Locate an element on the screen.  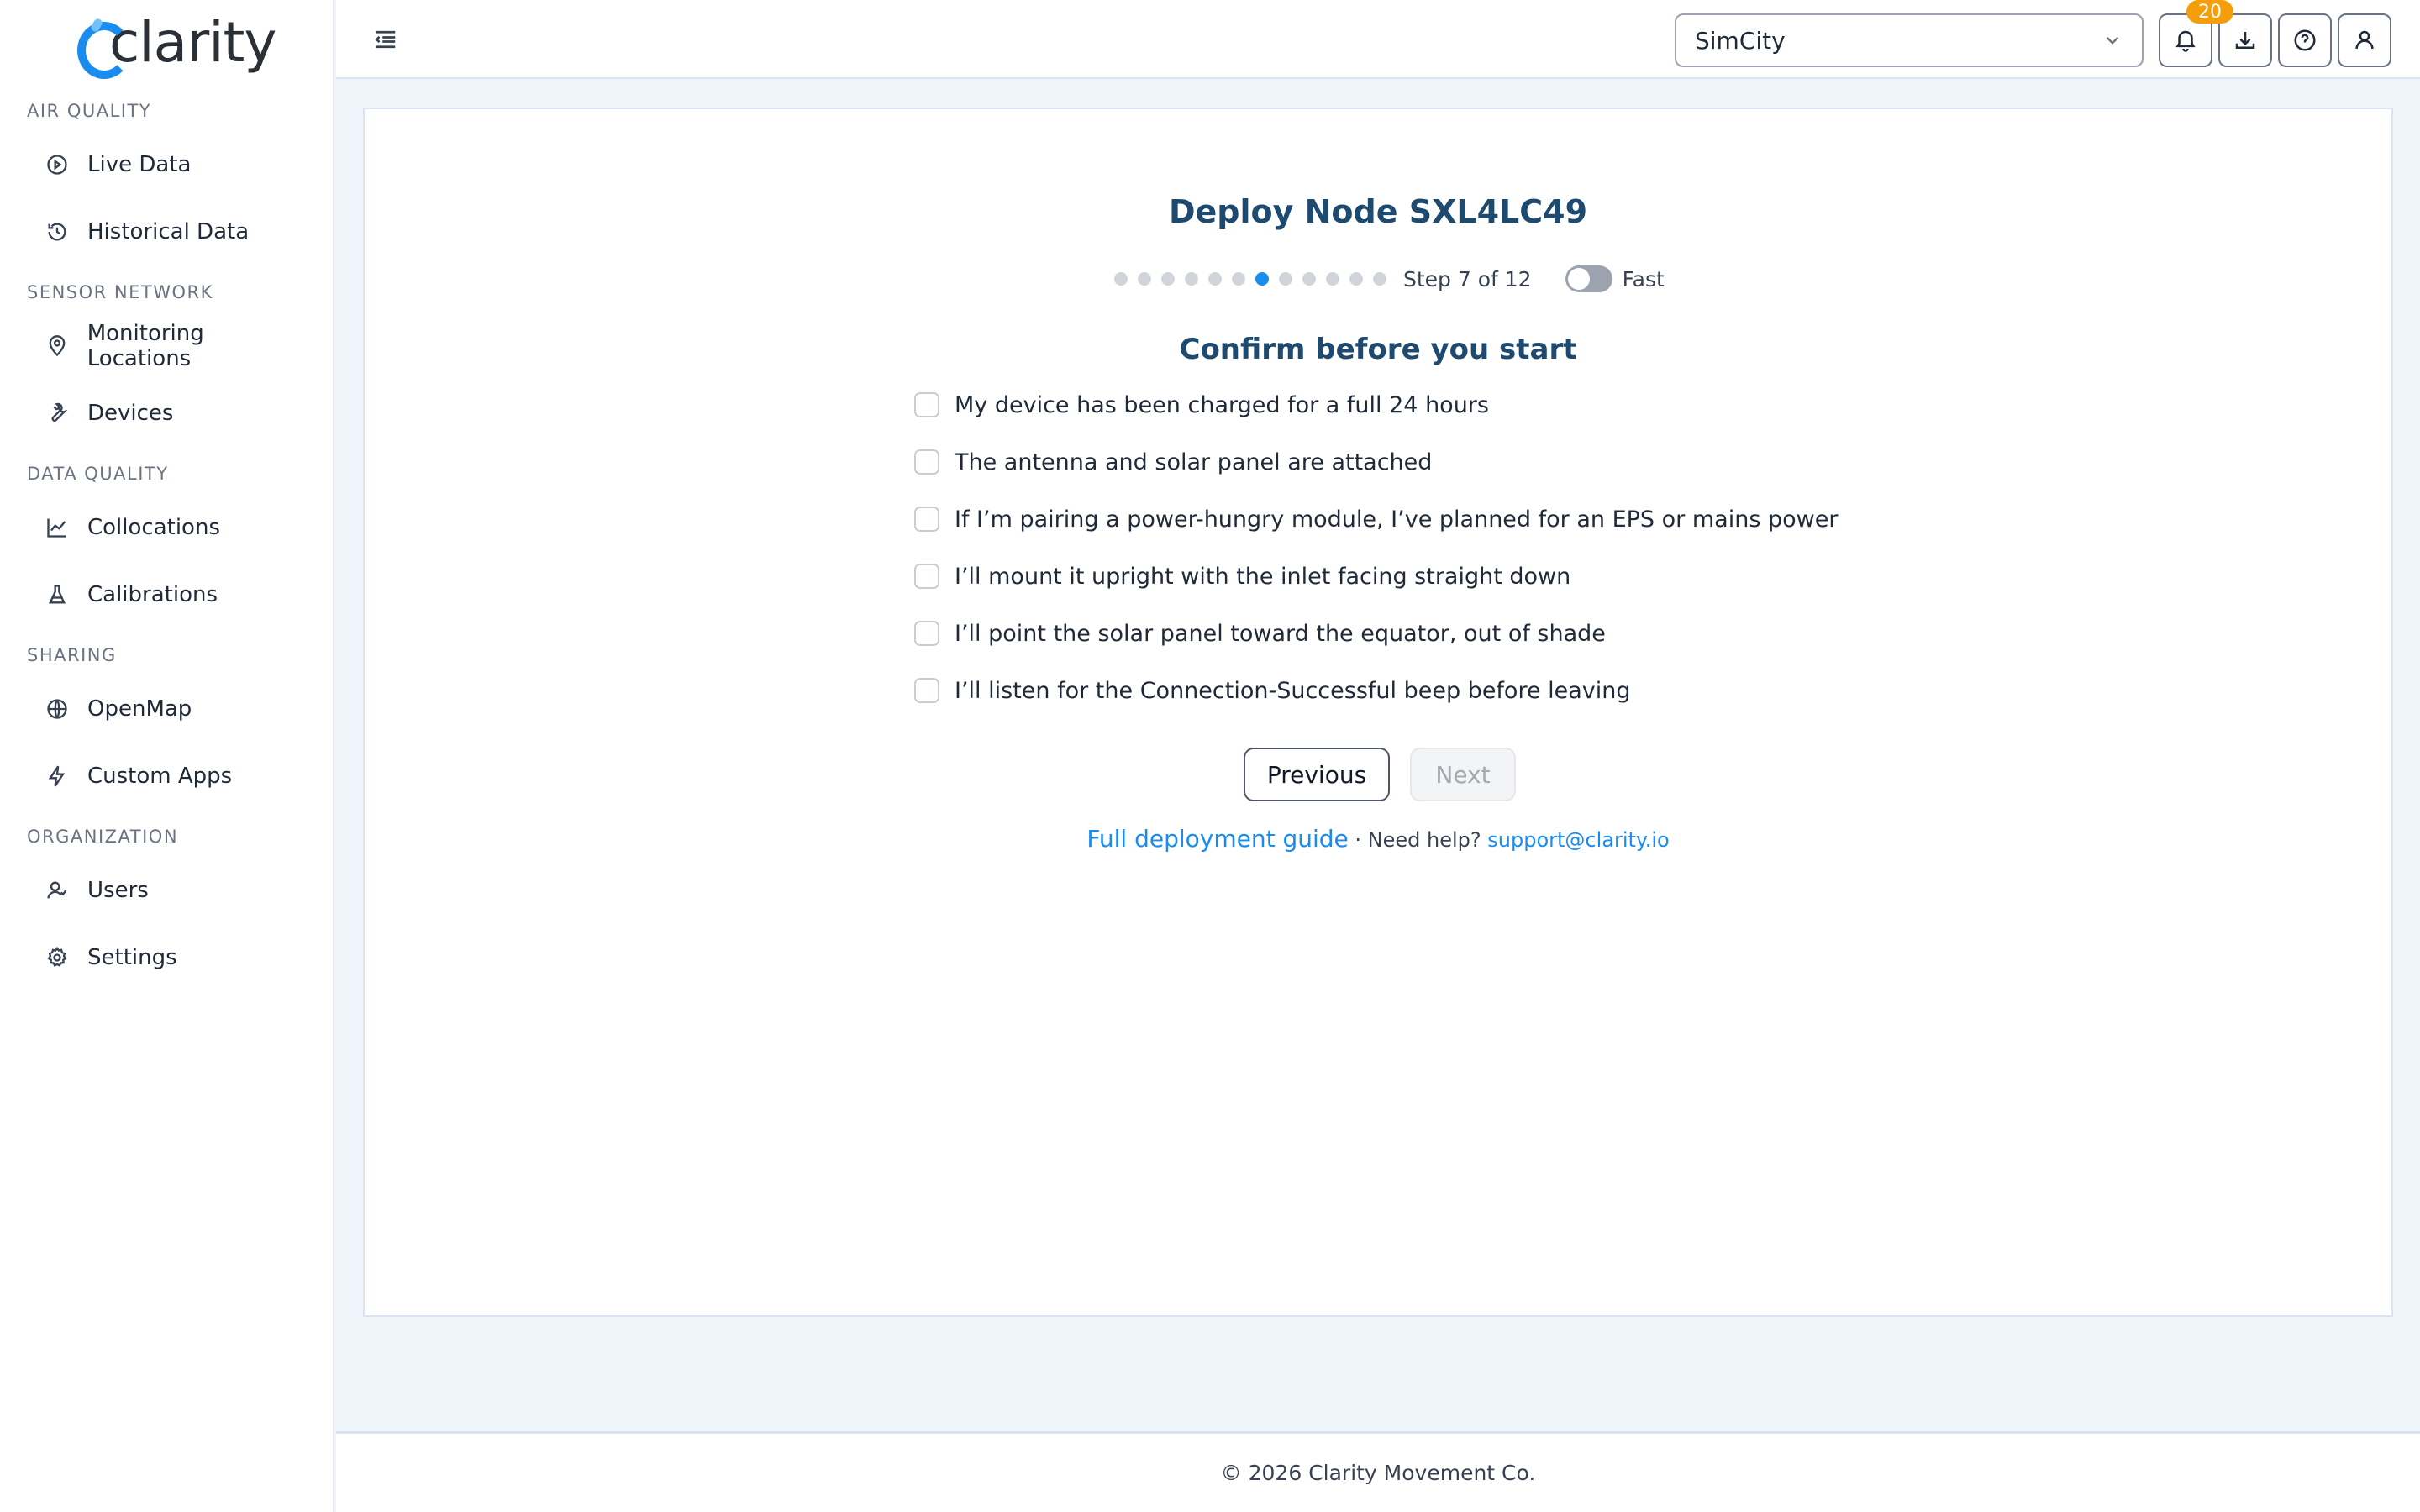
sidebar-item-calibrations: Calibrations is located at coordinates (178, 595).